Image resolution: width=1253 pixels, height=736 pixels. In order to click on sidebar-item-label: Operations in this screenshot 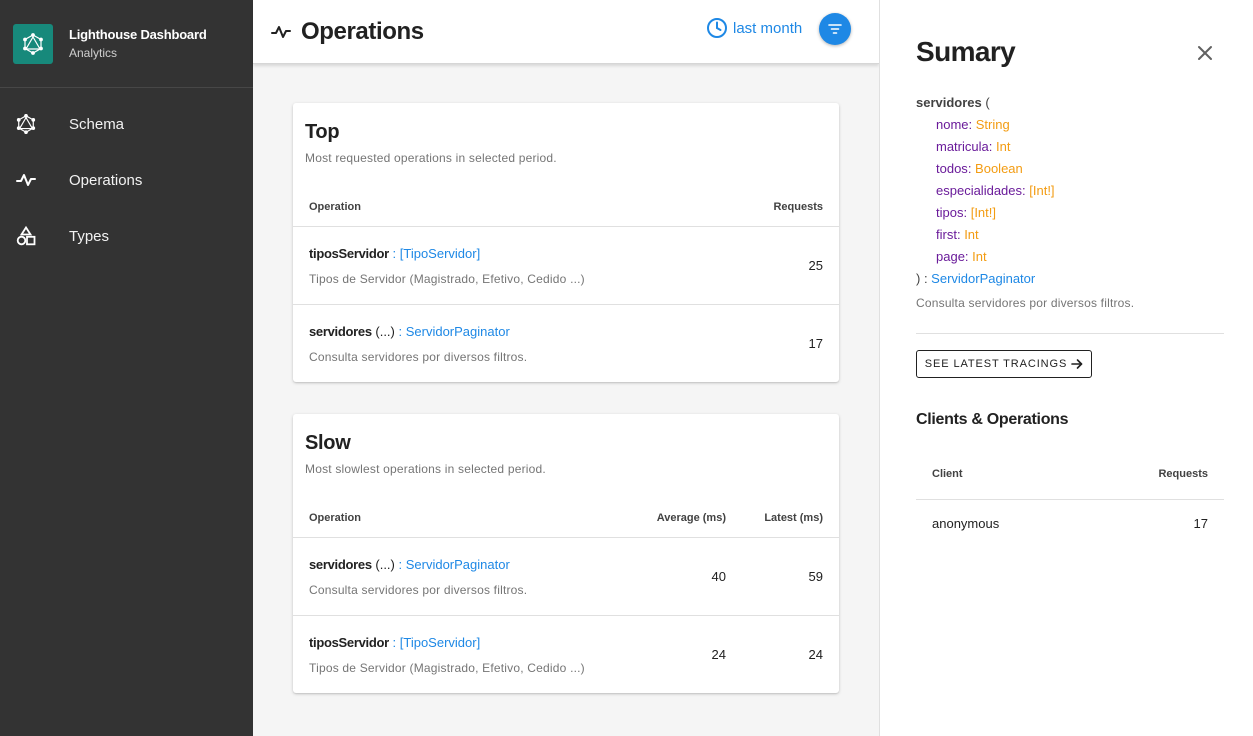, I will do `click(106, 180)`.